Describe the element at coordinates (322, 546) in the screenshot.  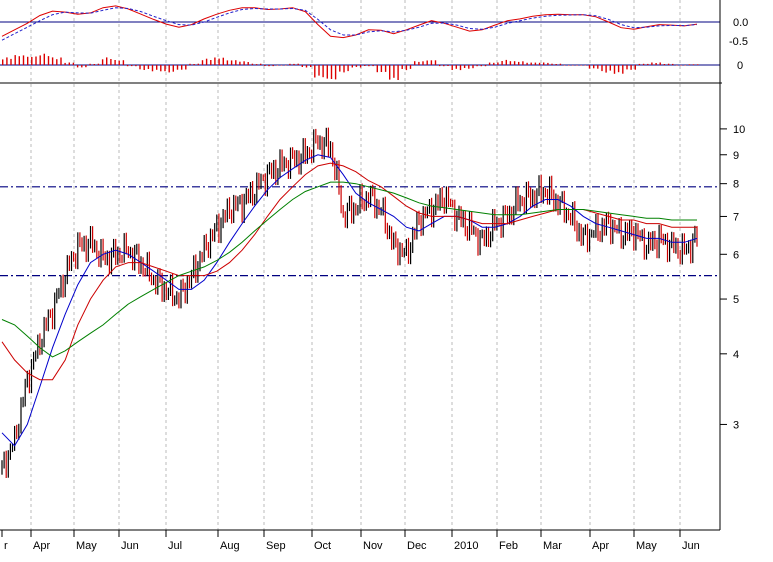
I see `x-tick-label: Oct` at that location.